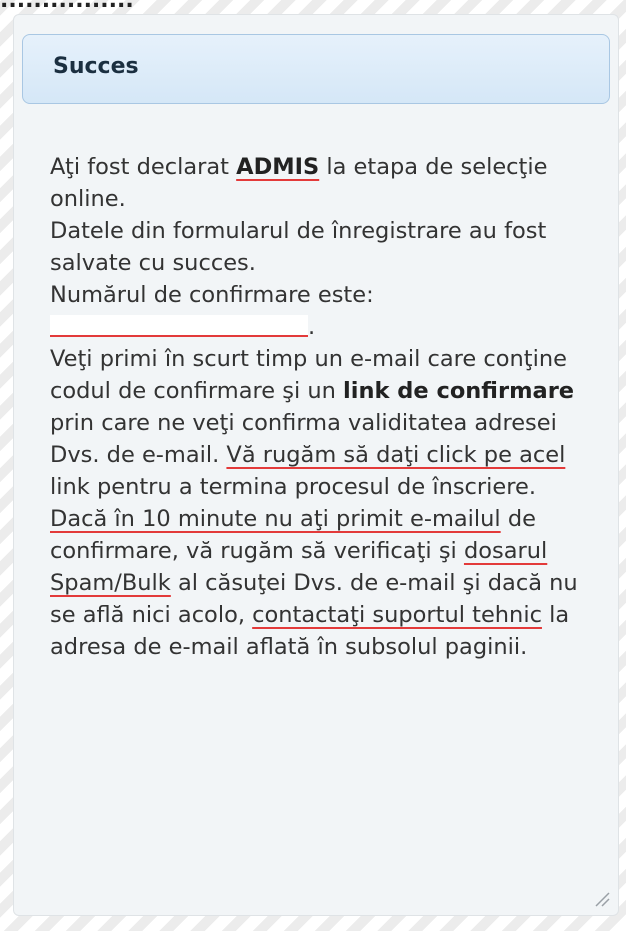 Image resolution: width=626 pixels, height=931 pixels. Describe the element at coordinates (601, 898) in the screenshot. I see `resize-handle-icon` at that location.